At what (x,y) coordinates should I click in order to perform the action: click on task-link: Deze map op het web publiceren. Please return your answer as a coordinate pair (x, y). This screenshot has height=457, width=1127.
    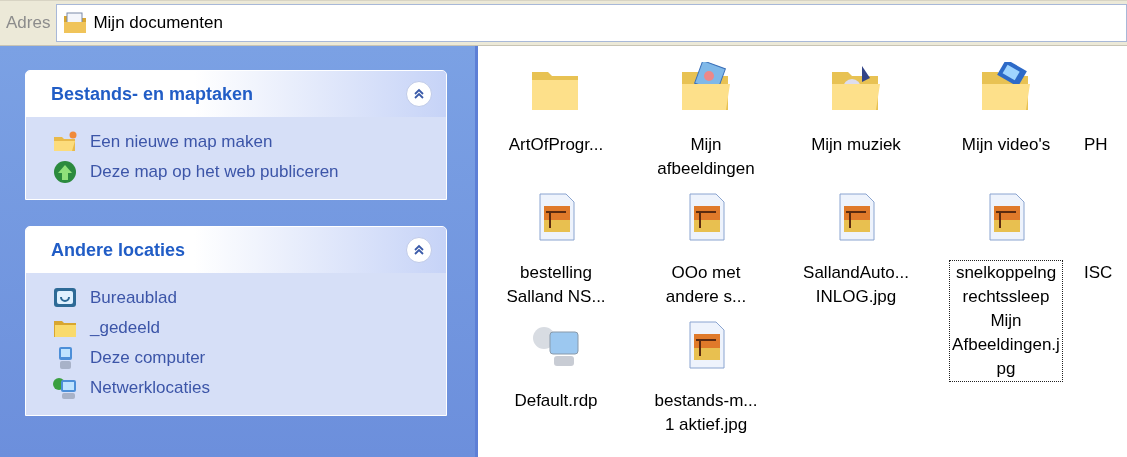
    Looking at the image, I should click on (242, 172).